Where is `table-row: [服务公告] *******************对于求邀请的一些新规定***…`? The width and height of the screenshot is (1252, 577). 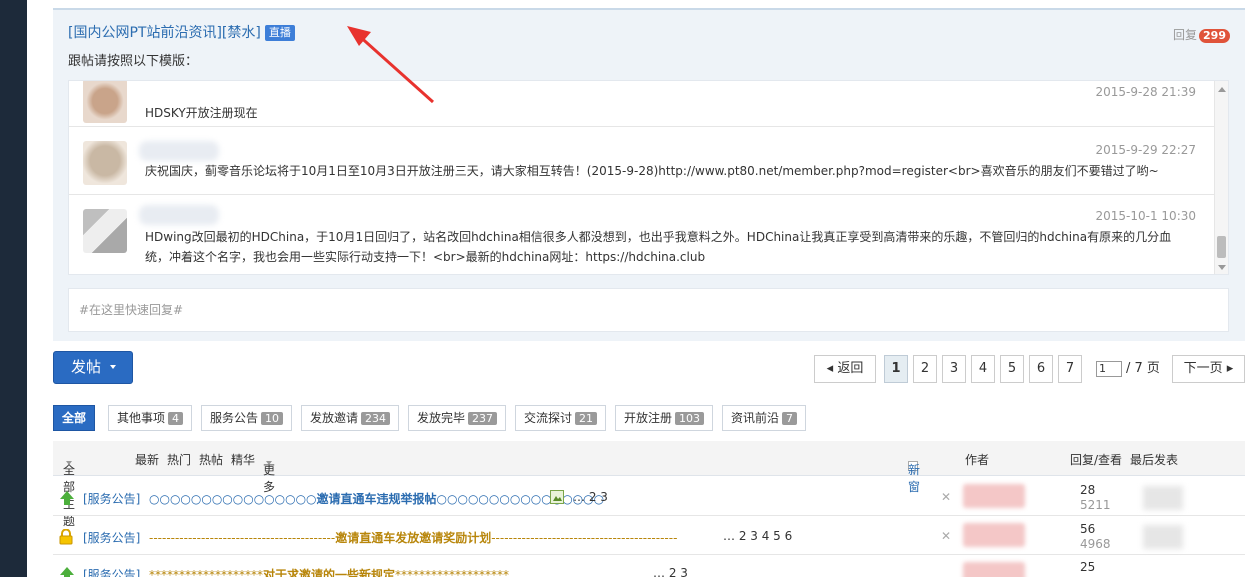
table-row: [服务公告] *******************对于求邀请的一些新规定***… is located at coordinates (649, 566).